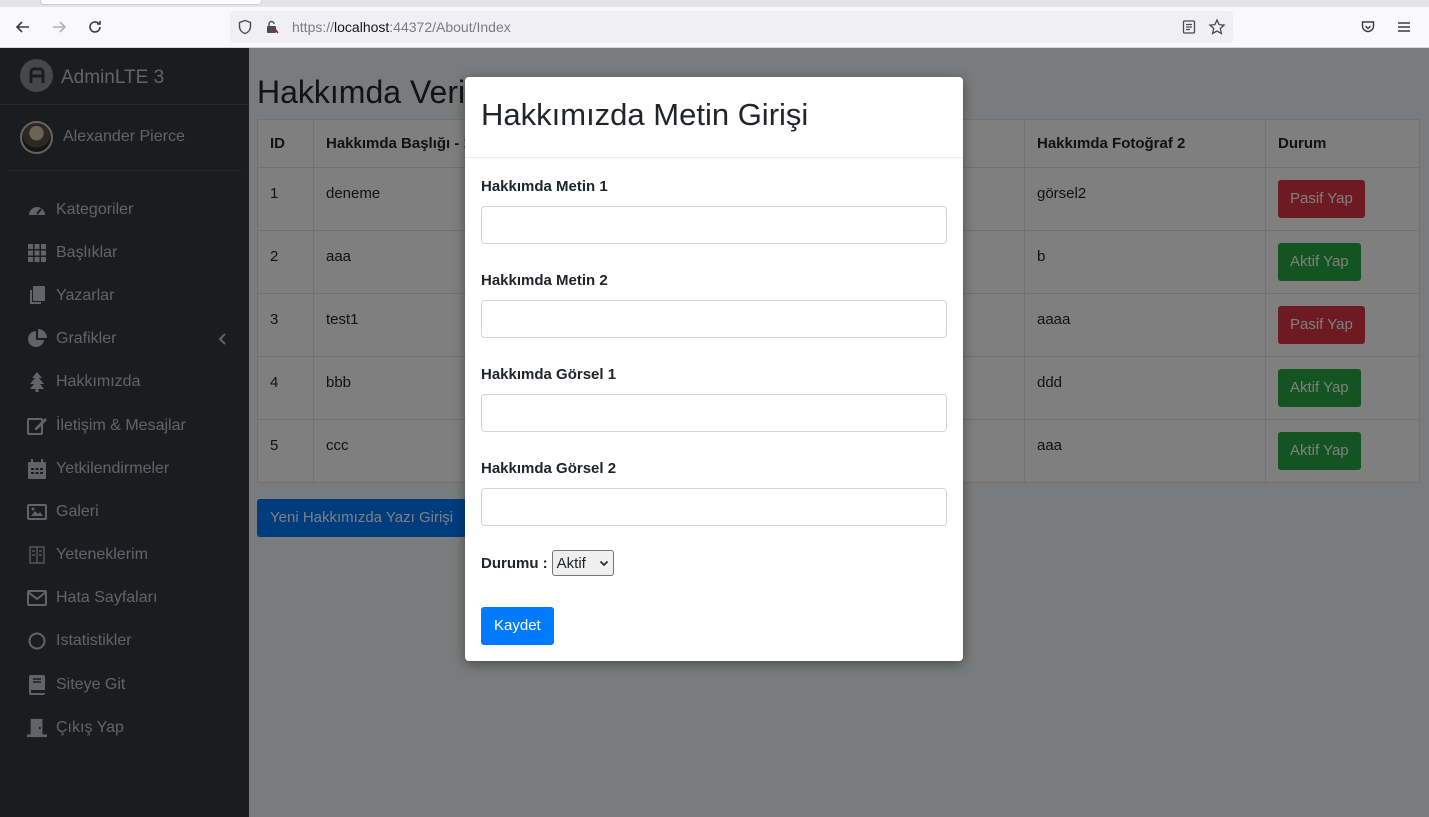  I want to click on gorsel2-label: Hakkımda Görsel 2, so click(549, 468).